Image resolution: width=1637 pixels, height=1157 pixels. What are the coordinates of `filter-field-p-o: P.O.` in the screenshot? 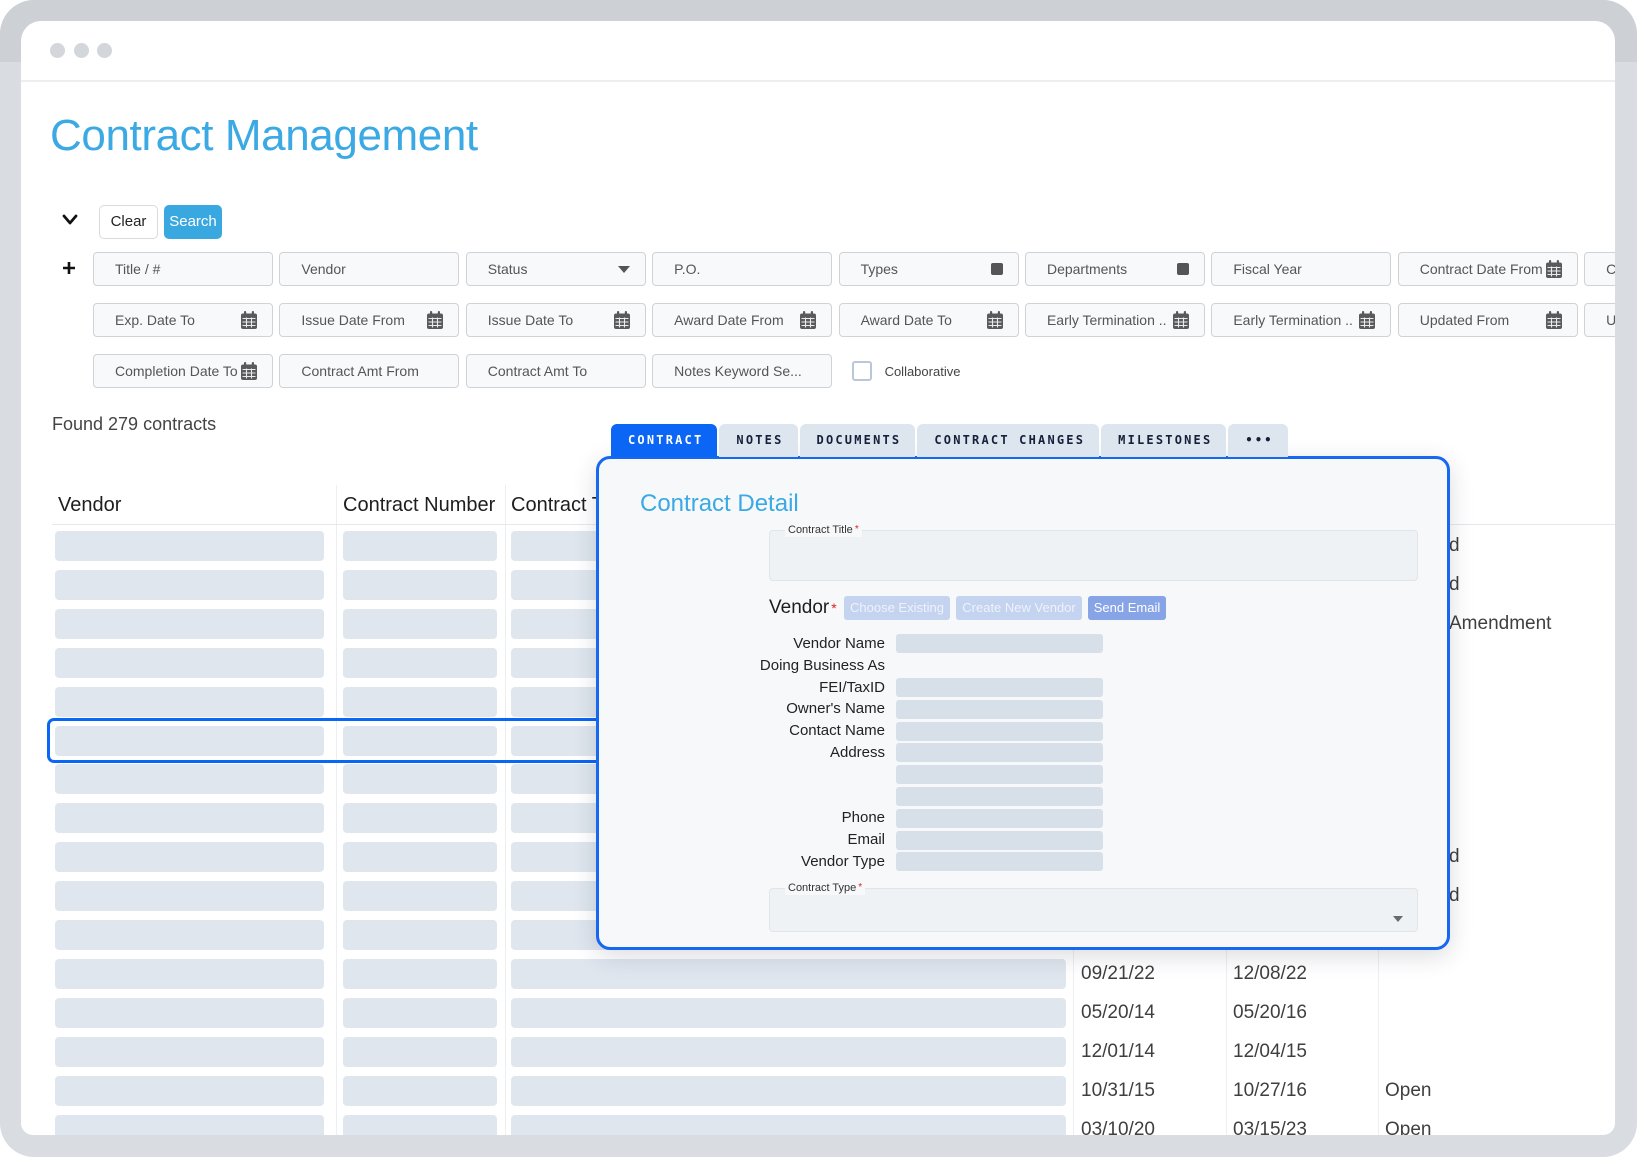 It's located at (742, 269).